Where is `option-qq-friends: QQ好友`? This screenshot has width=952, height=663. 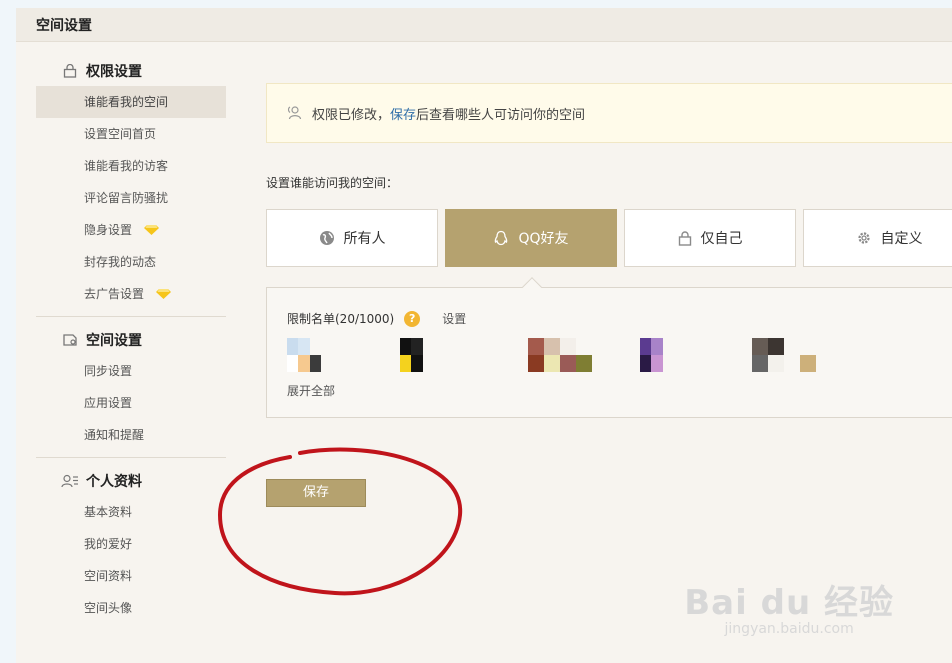
option-qq-friends: QQ好友 is located at coordinates (531, 238).